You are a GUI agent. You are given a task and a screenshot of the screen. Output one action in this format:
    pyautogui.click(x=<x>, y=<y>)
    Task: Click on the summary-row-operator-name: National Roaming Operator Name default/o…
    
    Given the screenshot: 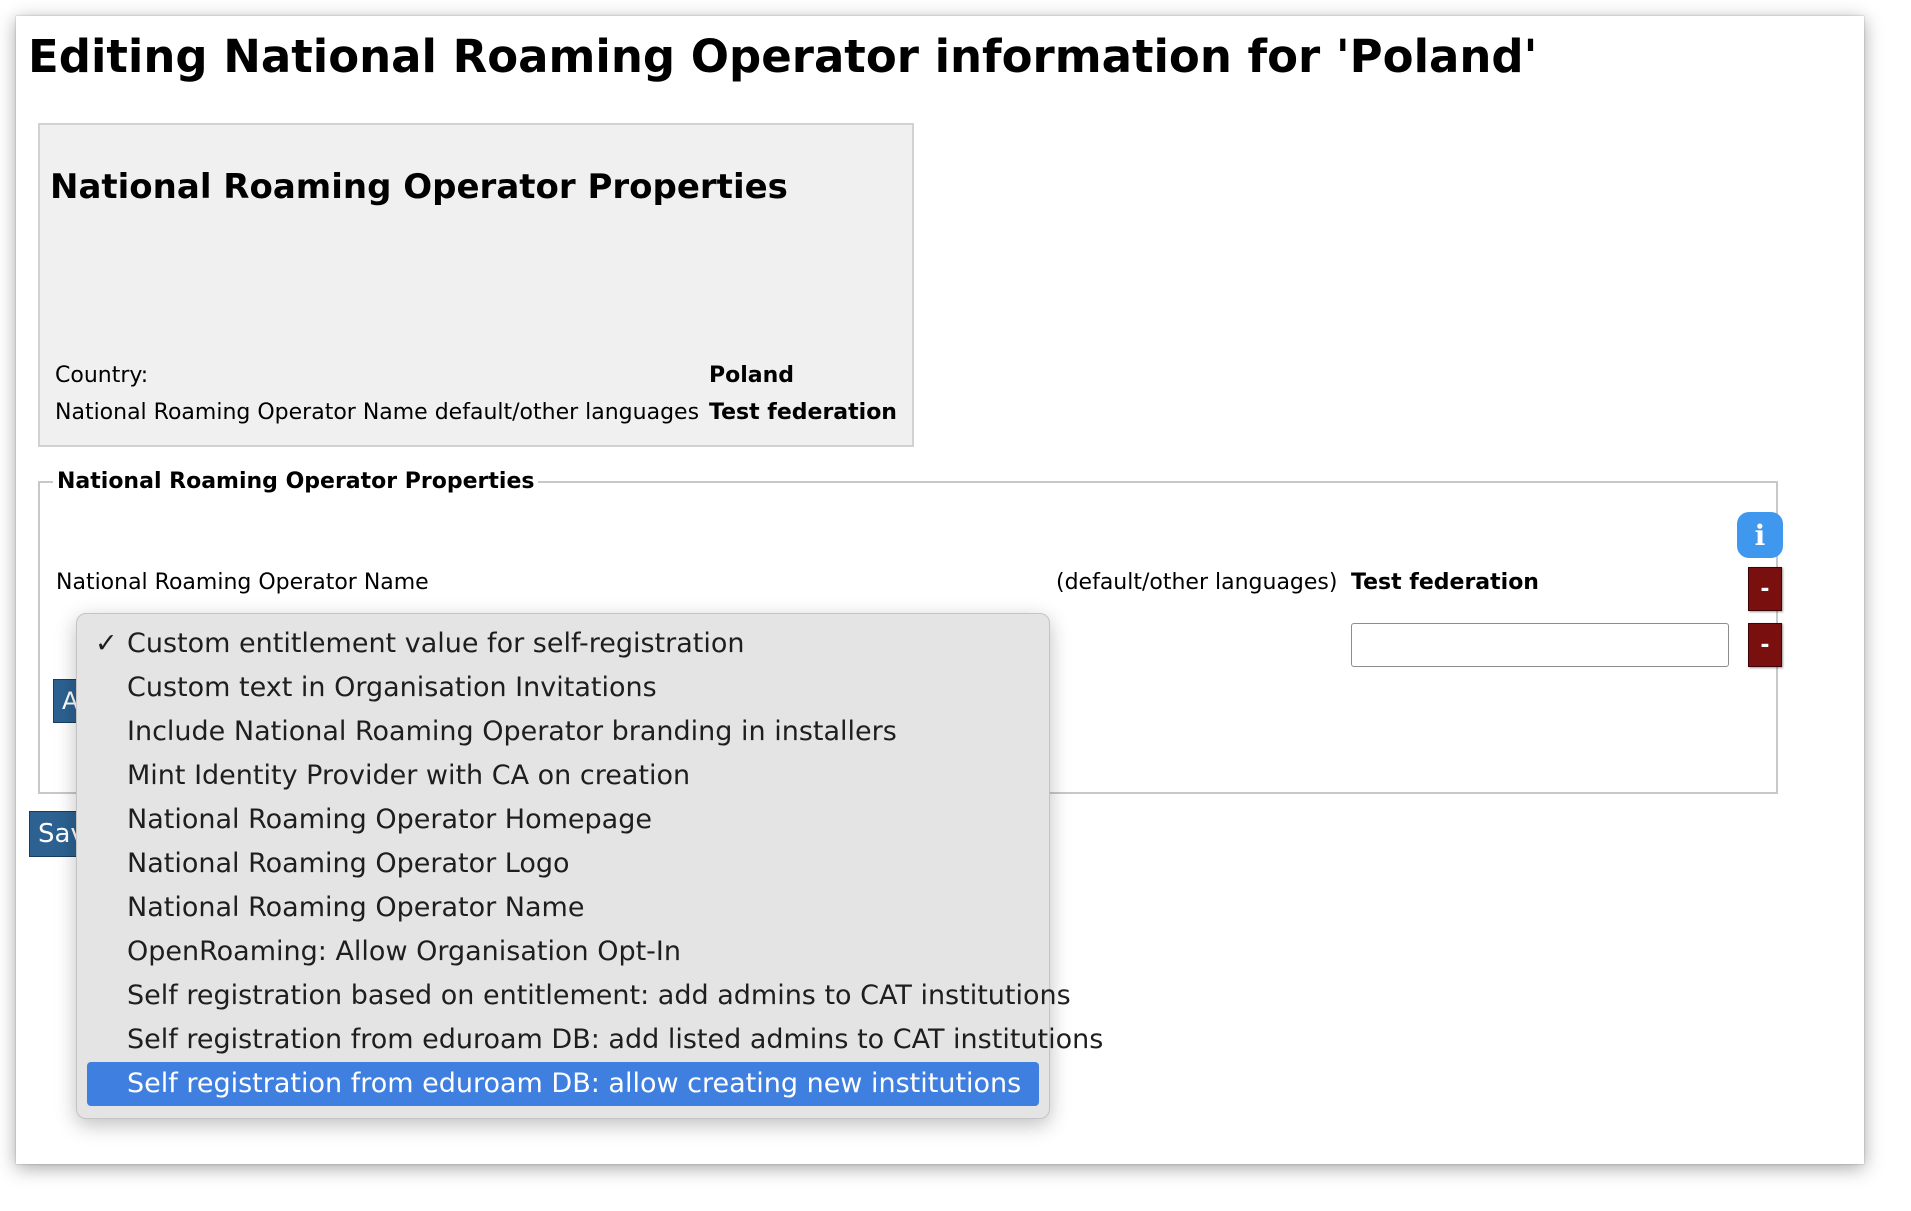 What is the action you would take?
    pyautogui.click(x=476, y=412)
    